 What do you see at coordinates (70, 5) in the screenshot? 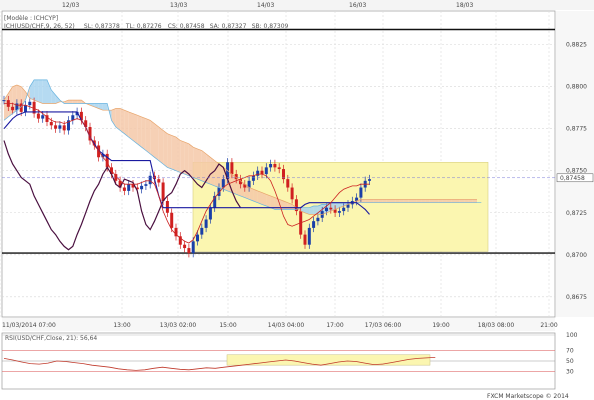
I see `date-label-0: 12/03` at bounding box center [70, 5].